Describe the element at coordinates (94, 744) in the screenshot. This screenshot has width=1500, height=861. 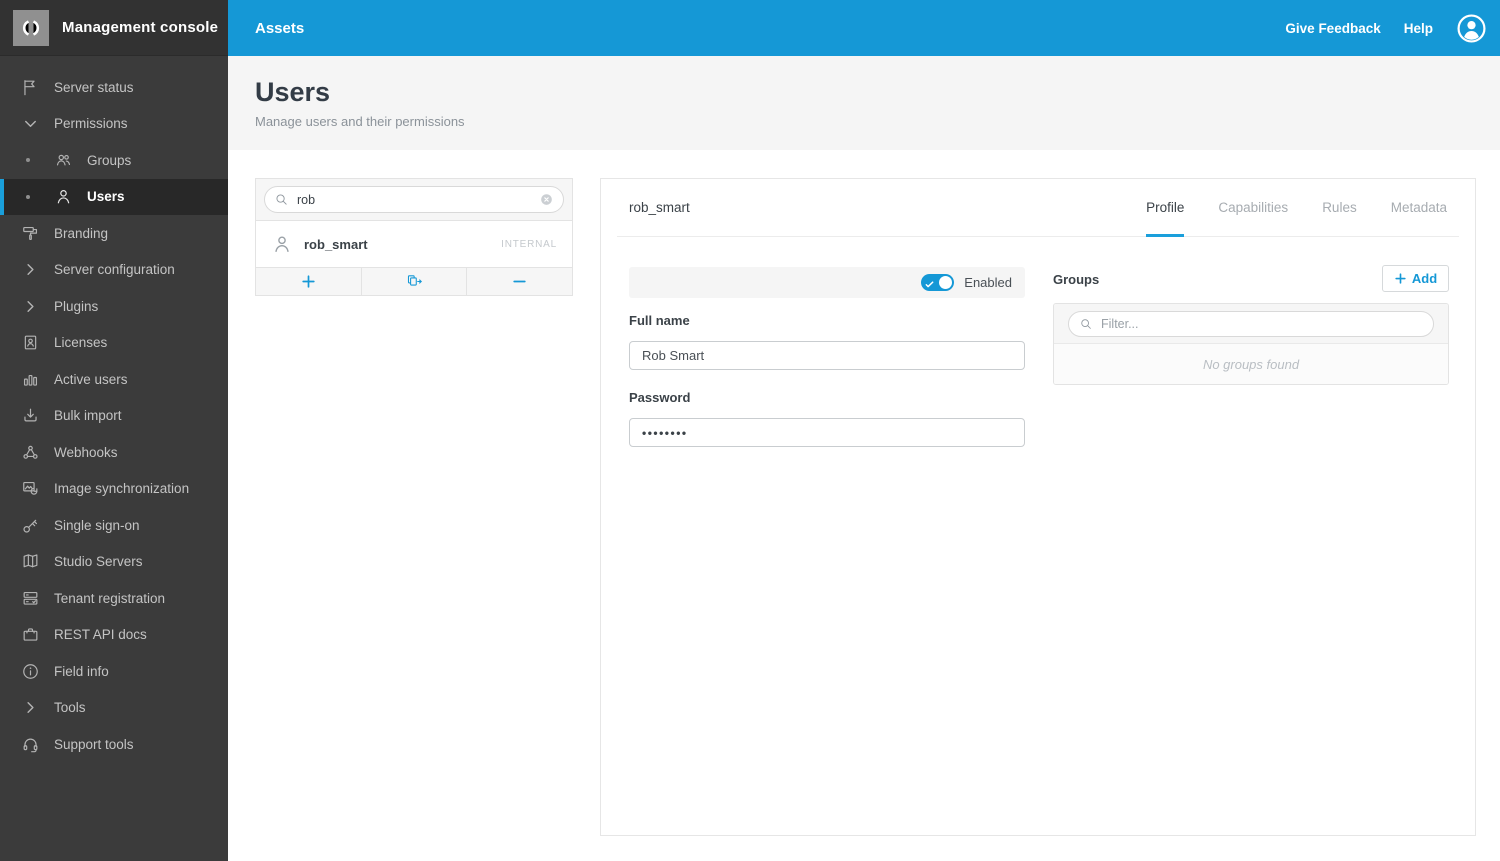
I see `sidebar-item-label: Support tools` at that location.